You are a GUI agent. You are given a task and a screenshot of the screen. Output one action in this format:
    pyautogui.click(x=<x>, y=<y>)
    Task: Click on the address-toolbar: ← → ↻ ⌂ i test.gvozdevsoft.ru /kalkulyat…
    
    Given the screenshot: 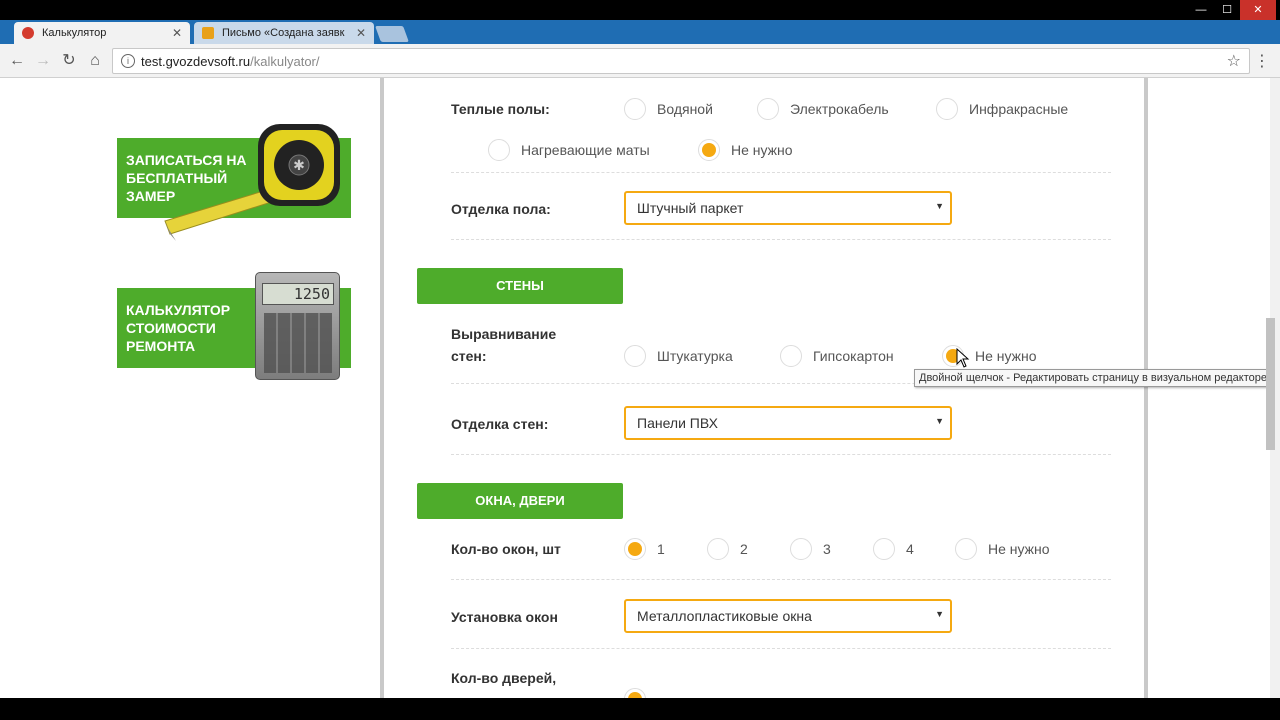 What is the action you would take?
    pyautogui.click(x=640, y=61)
    